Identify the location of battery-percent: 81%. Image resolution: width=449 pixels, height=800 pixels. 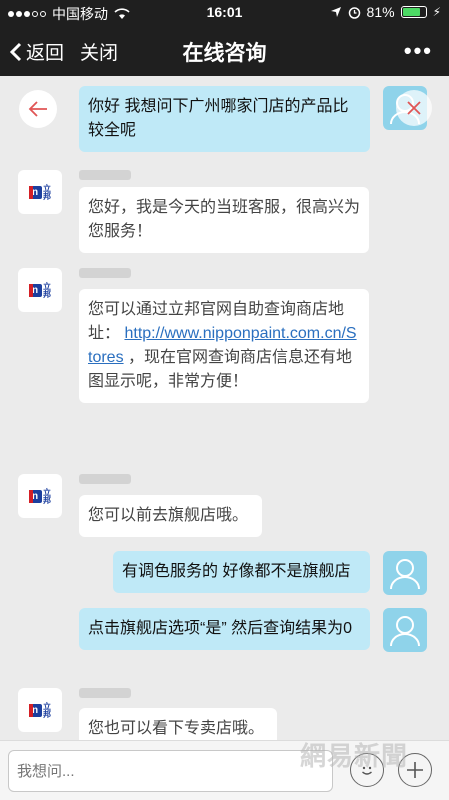
(380, 12).